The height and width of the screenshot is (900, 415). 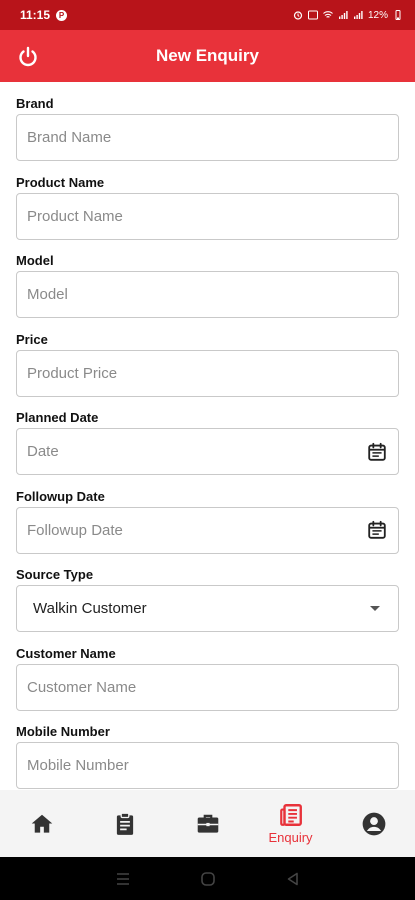 I want to click on brand-input, so click(x=207, y=137).